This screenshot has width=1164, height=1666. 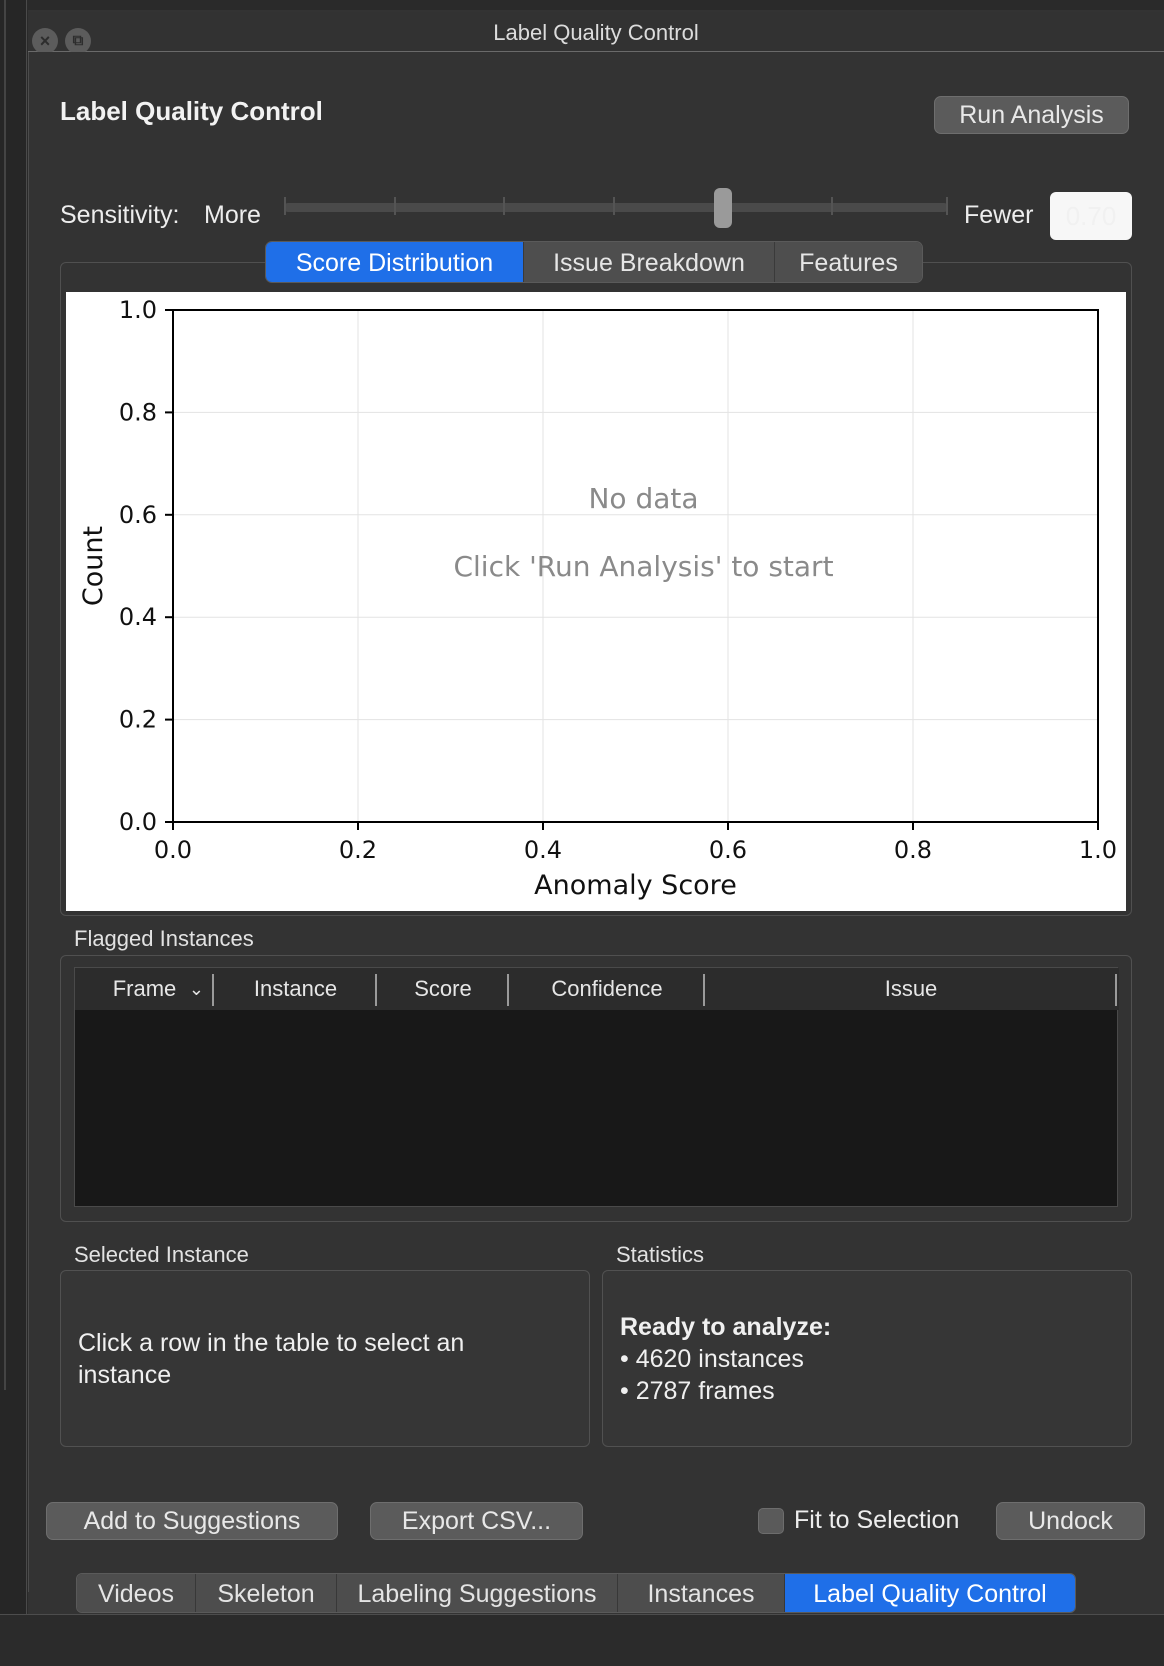 I want to click on column-instance-label: Instance, so click(x=295, y=988).